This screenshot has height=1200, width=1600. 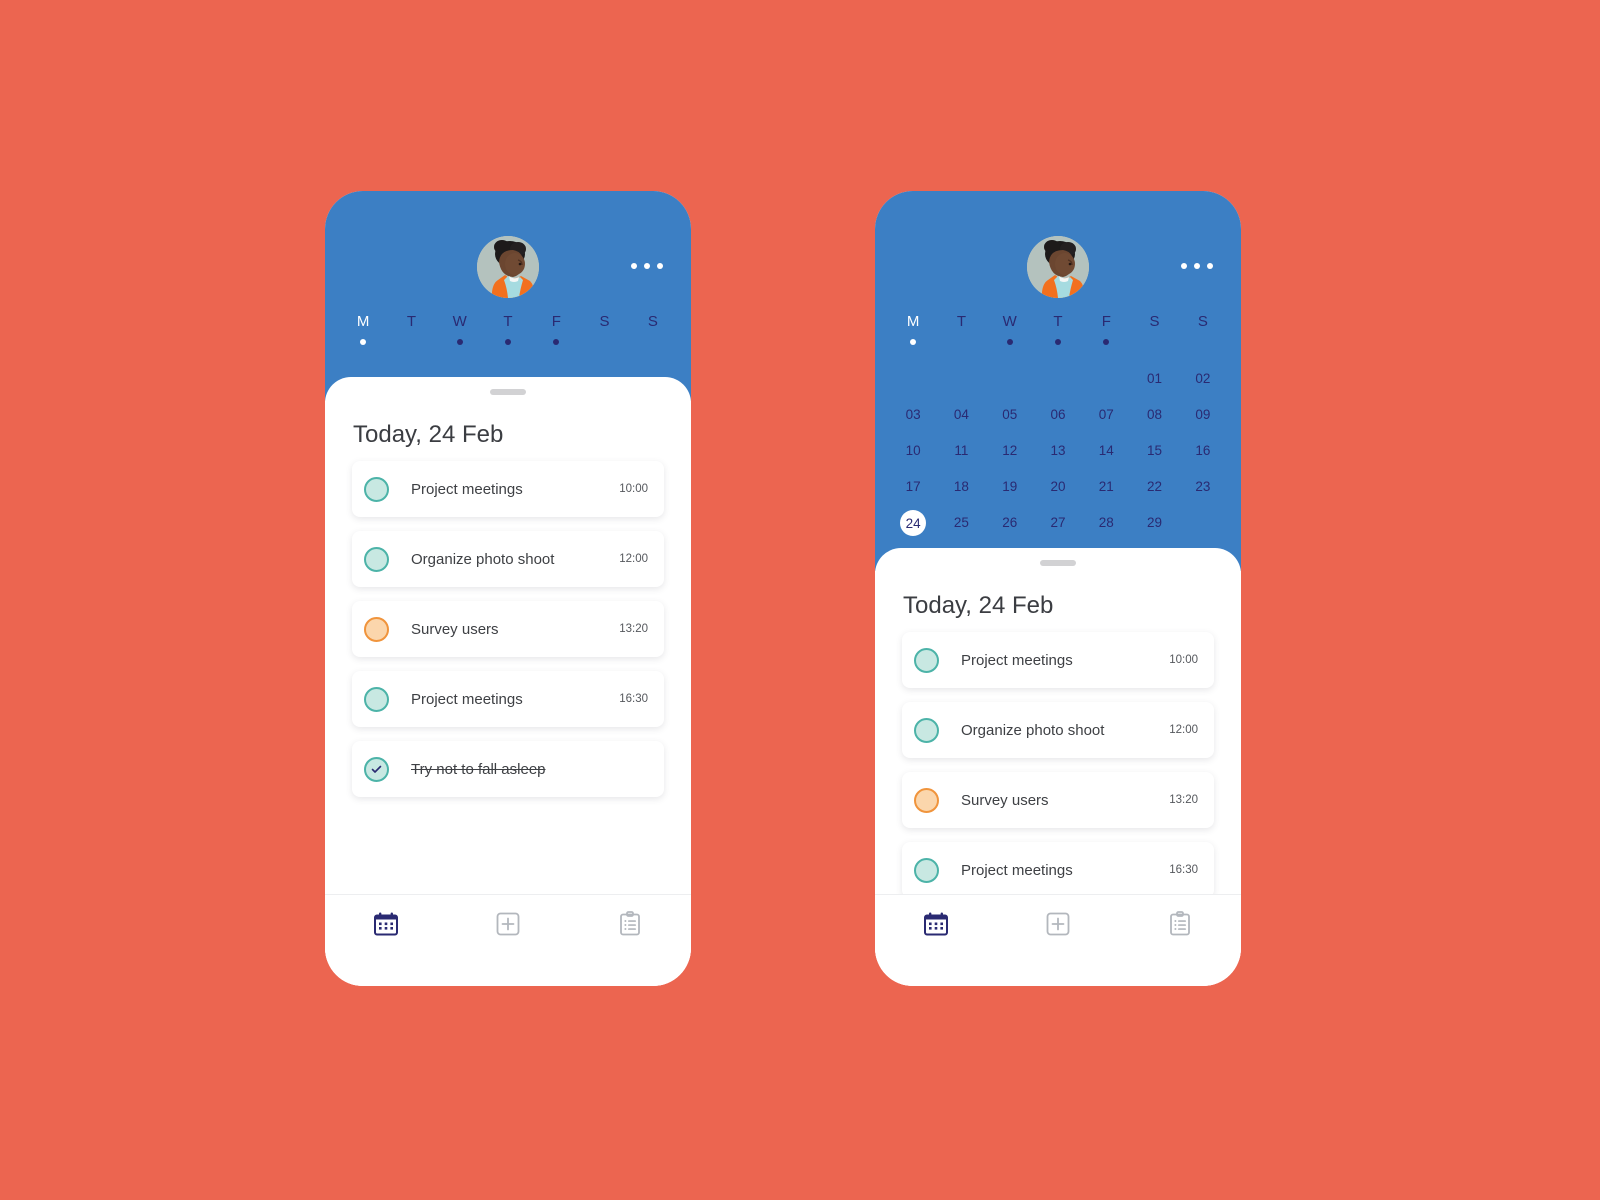 What do you see at coordinates (556, 321) in the screenshot?
I see `weekday-label: F` at bounding box center [556, 321].